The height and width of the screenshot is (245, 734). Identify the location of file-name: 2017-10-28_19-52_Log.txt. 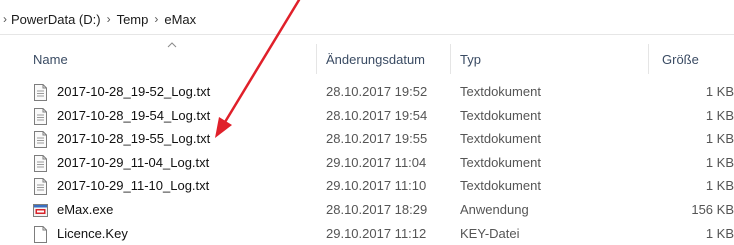
(134, 91).